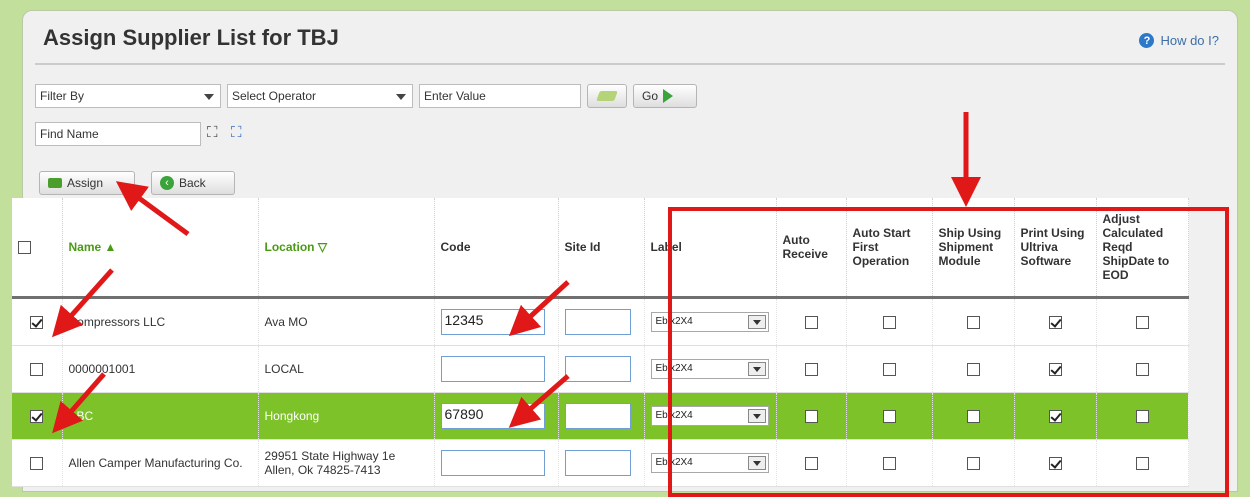 This screenshot has width=1250, height=497. I want to click on column-header-name: Name ▲, so click(160, 248).